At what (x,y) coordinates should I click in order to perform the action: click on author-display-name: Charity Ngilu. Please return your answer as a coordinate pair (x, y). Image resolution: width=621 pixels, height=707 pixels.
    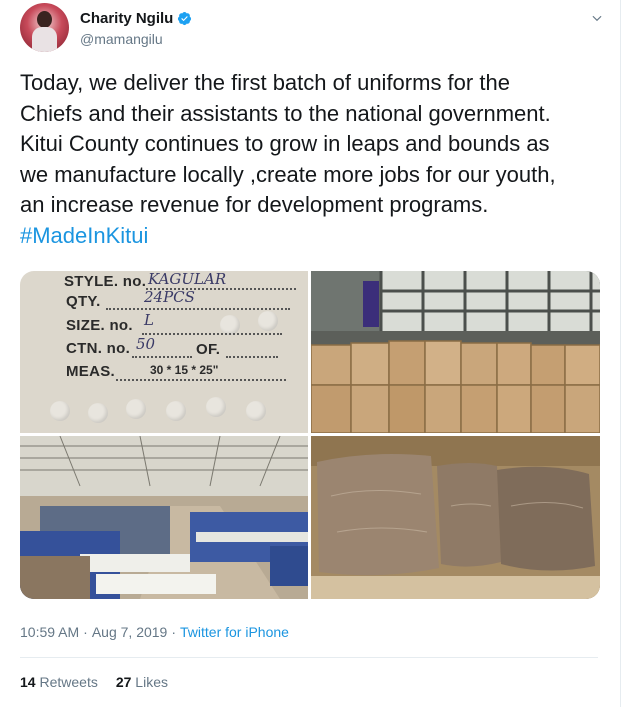
    Looking at the image, I should click on (126, 18).